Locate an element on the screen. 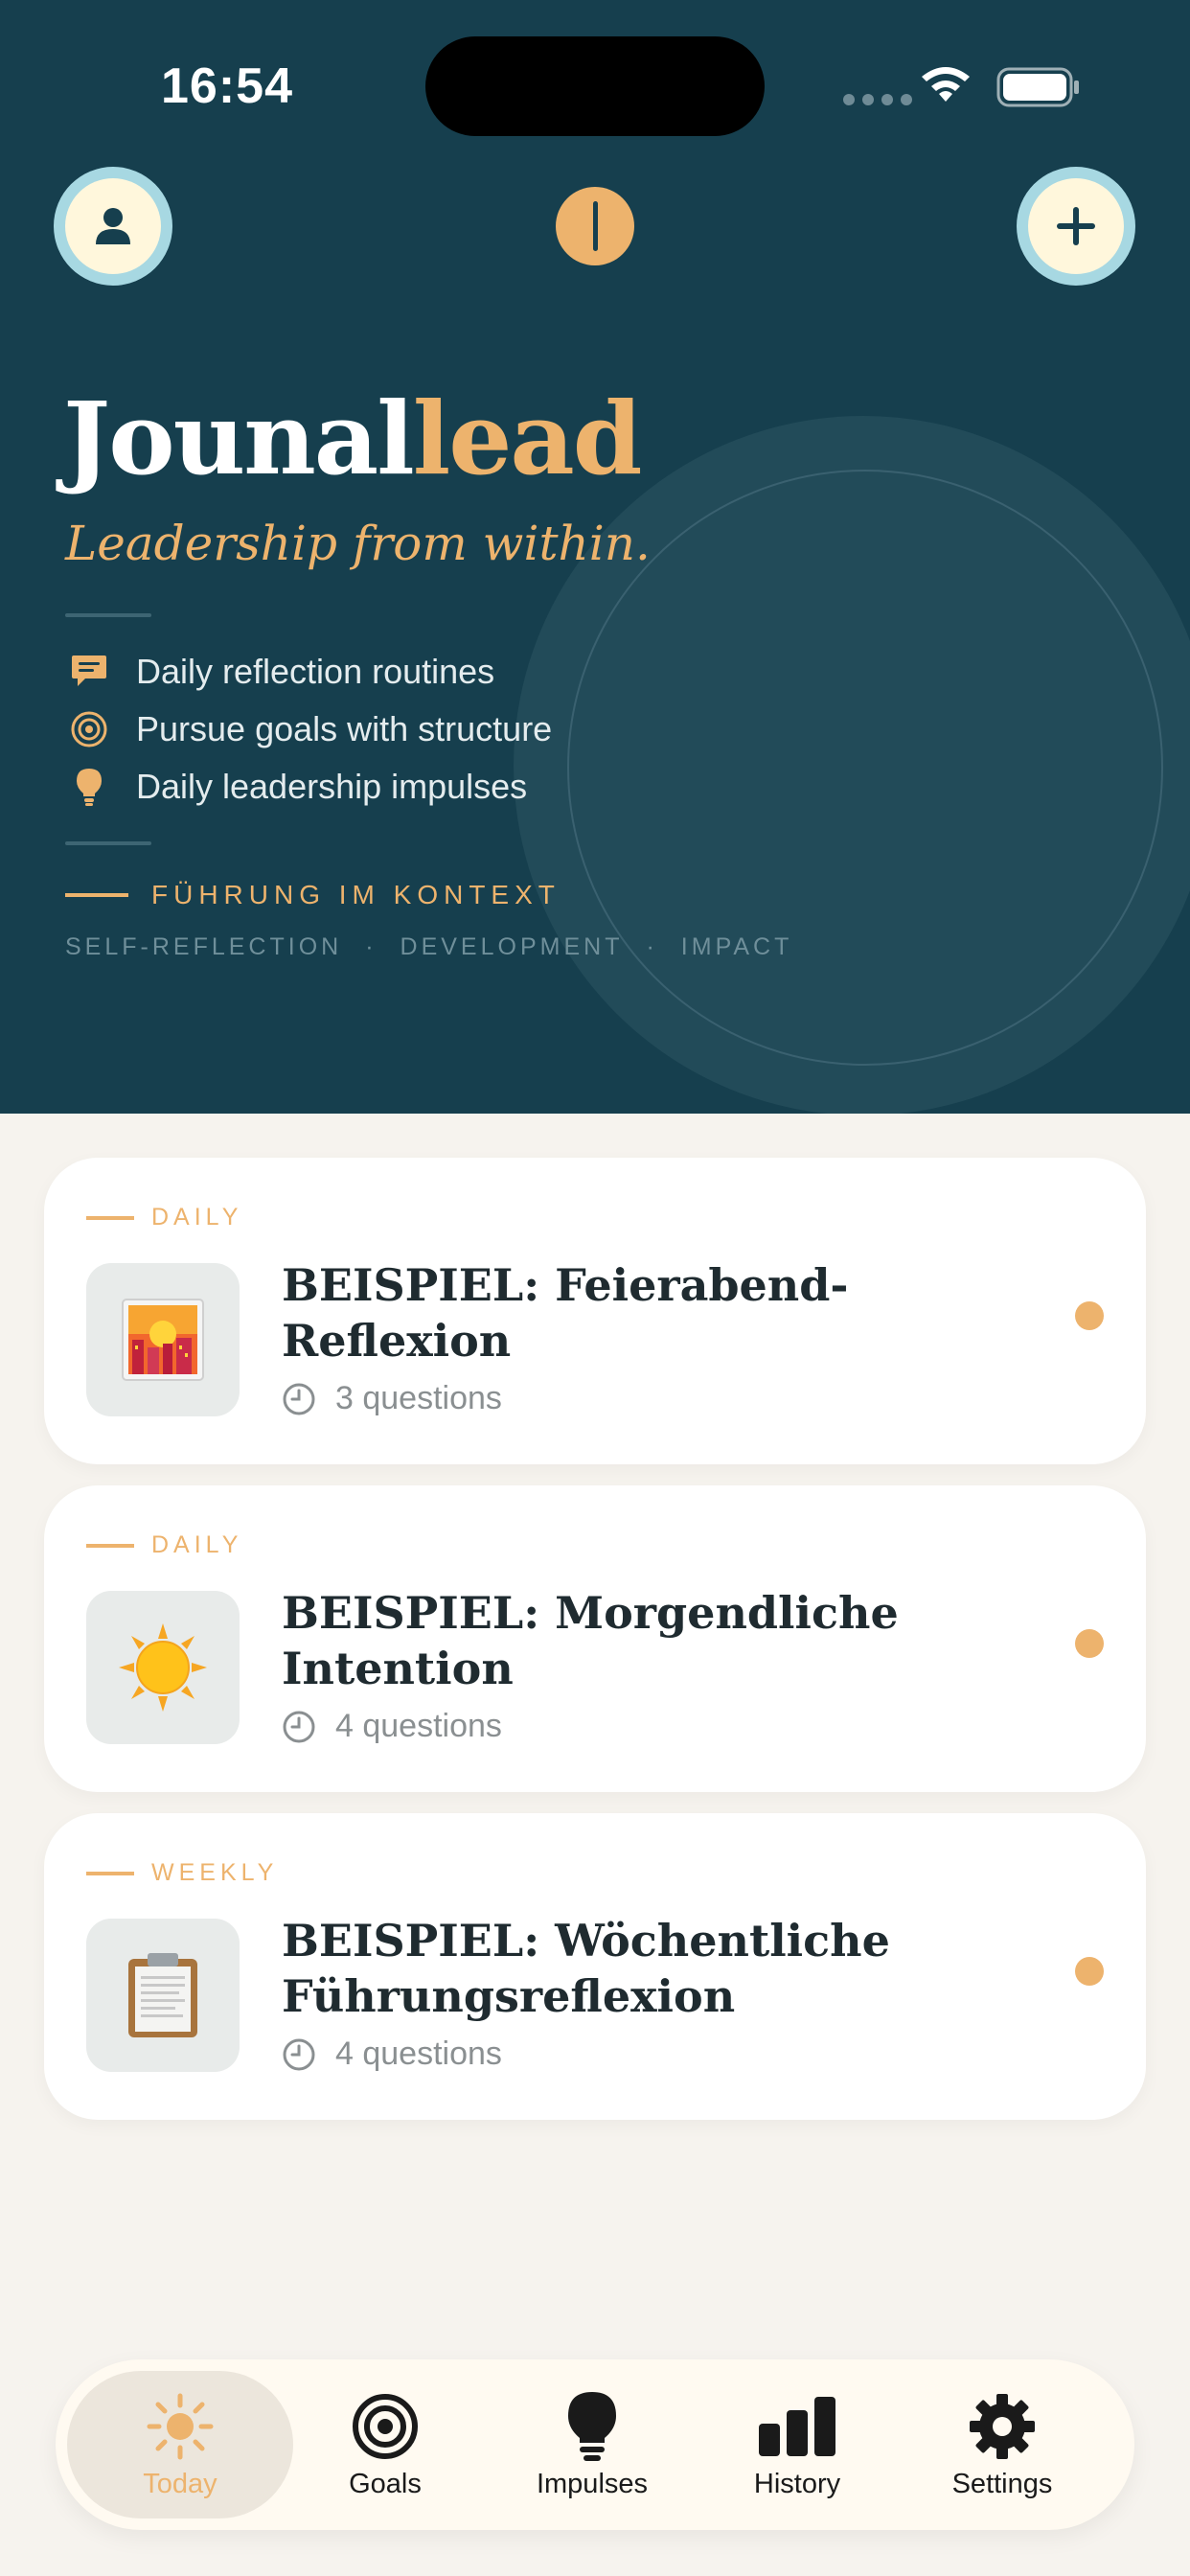 Image resolution: width=1190 pixels, height=2576 pixels. sun-icon is located at coordinates (181, 2426).